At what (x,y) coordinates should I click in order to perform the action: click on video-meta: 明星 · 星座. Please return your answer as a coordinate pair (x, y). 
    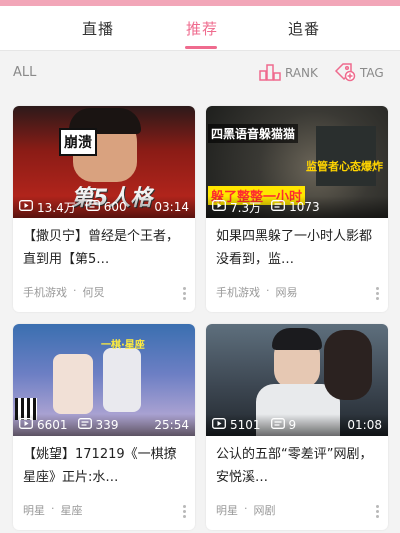
    Looking at the image, I should click on (53, 510).